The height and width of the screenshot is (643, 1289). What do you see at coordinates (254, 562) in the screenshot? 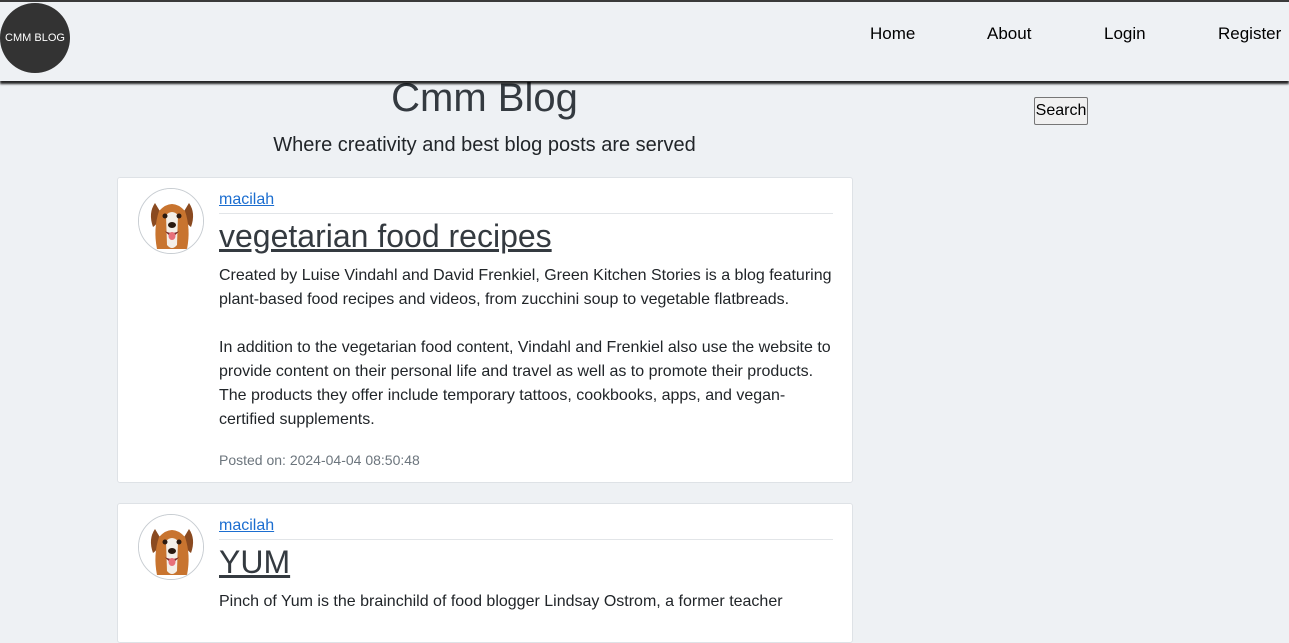
I see `post-title-link: YUM` at bounding box center [254, 562].